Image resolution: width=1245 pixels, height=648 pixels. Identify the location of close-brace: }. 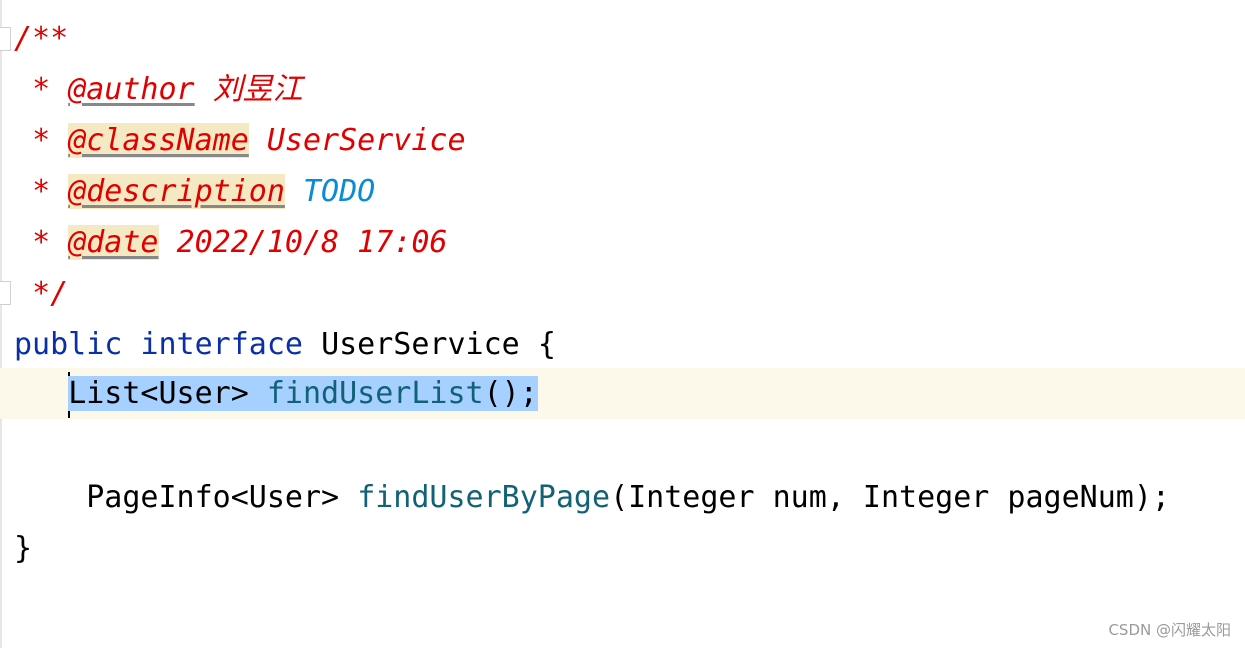
(23, 548).